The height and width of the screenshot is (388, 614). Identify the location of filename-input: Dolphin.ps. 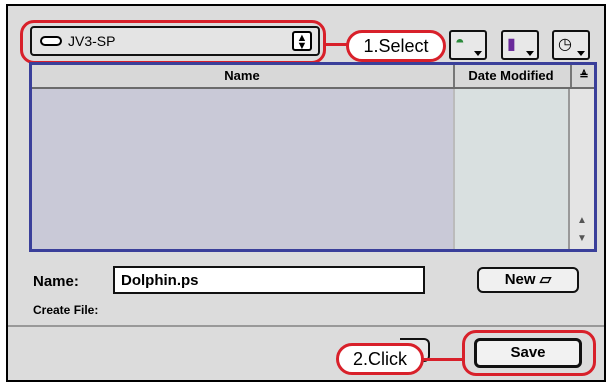
(269, 280).